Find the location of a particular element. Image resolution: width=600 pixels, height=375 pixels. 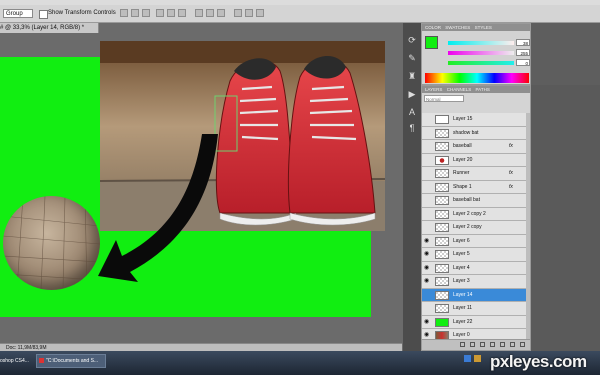

layer-row: Layer 14 is located at coordinates (474, 295).